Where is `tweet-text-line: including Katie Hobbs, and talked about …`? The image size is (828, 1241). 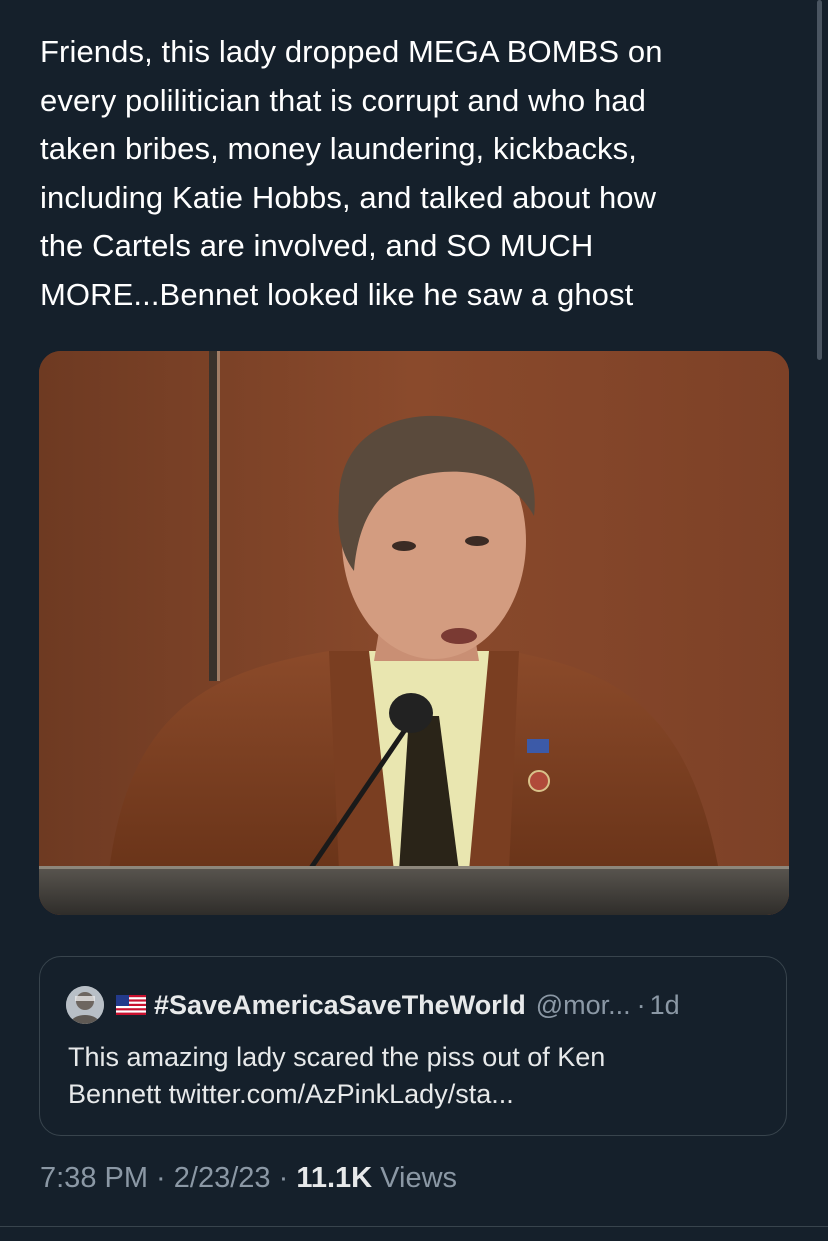 tweet-text-line: including Katie Hobbs, and talked about … is located at coordinates (348, 197).